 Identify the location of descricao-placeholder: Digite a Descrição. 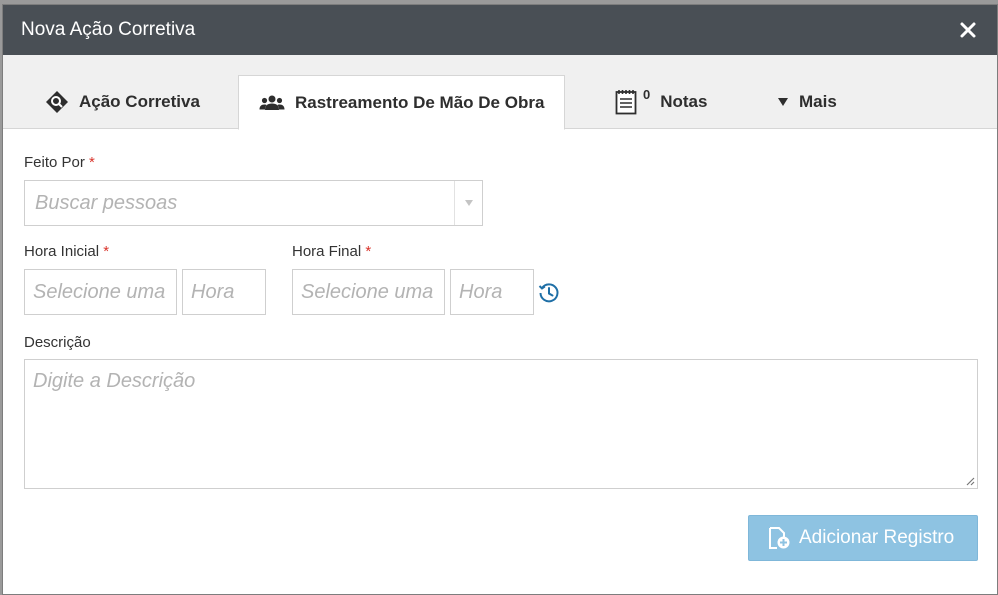
(114, 381).